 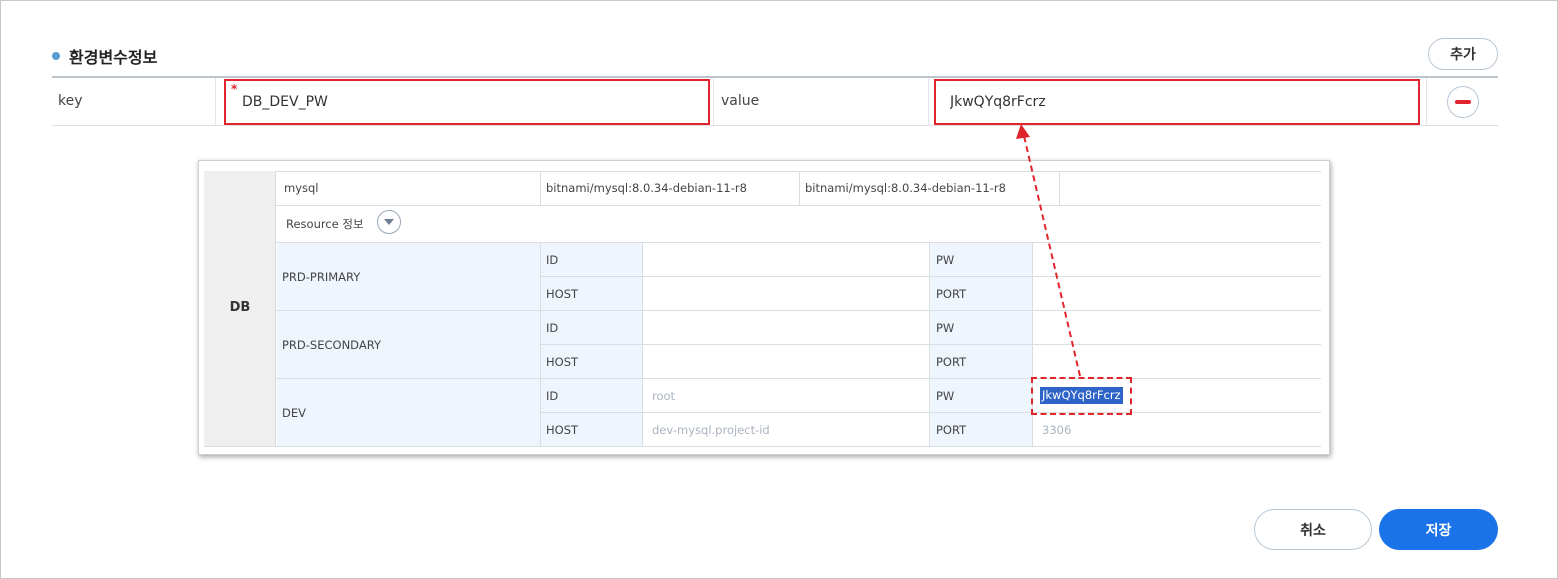 I want to click on dev-port-value: 3306, so click(x=1057, y=430).